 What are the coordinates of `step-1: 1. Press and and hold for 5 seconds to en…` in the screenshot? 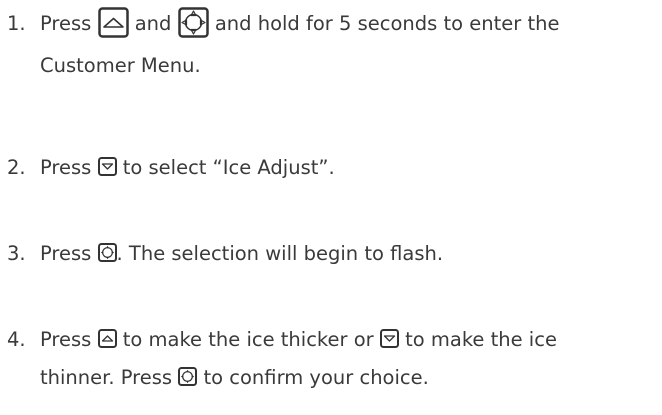 It's located at (283, 42).